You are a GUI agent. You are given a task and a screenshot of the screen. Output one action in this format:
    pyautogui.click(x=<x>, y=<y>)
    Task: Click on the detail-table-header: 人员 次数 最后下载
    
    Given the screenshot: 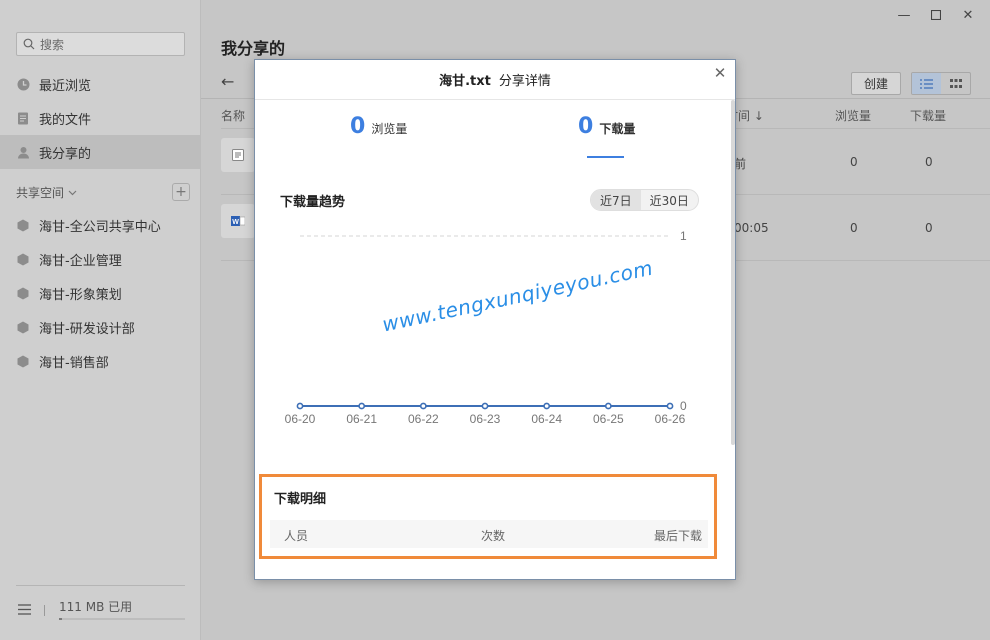 What is the action you would take?
    pyautogui.click(x=489, y=534)
    